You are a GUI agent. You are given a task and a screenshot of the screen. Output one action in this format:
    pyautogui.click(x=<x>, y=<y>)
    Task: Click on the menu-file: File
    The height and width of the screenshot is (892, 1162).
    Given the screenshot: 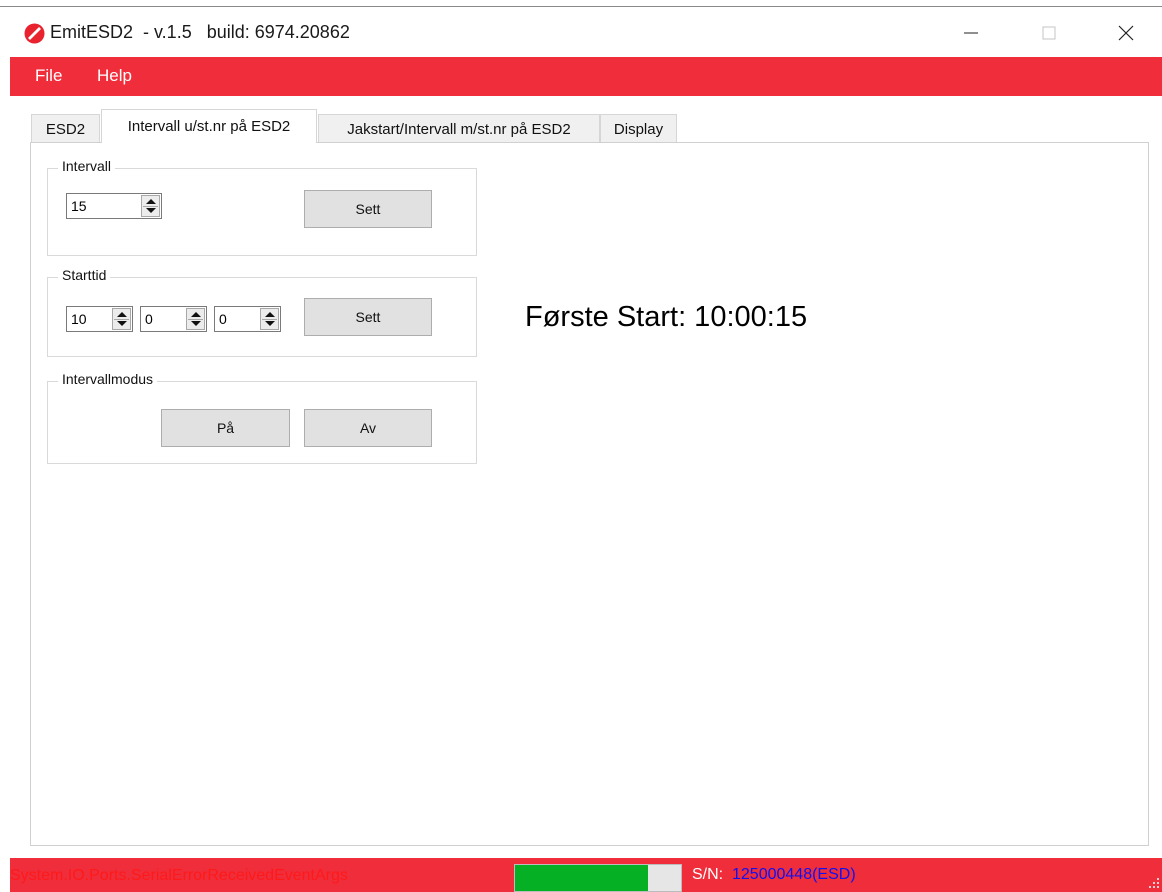 What is the action you would take?
    pyautogui.click(x=48, y=76)
    